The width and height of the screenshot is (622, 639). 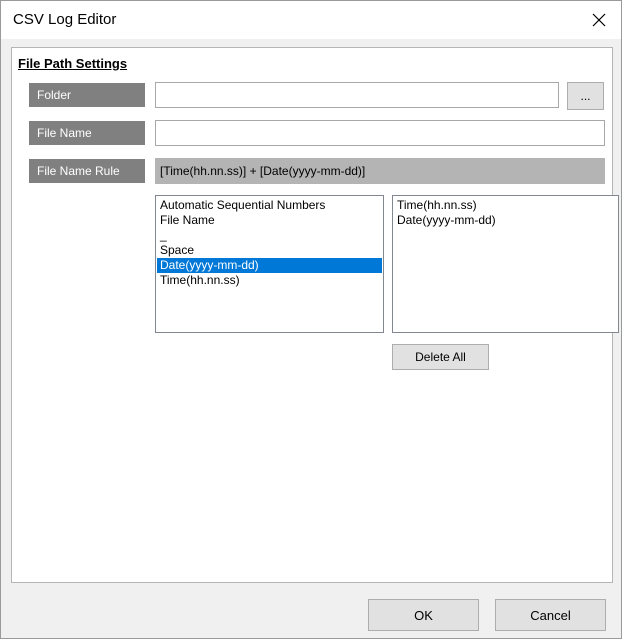 I want to click on file-name-rule-display: [Time(hh.nn.ss)] + [Date(yyyy-mm-dd)], so click(x=380, y=171).